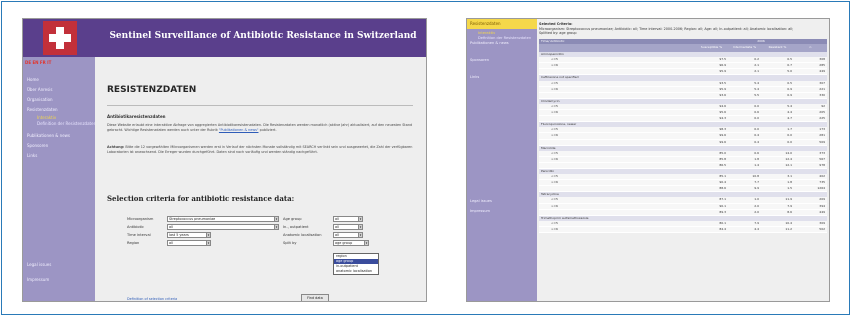 The width and height of the screenshot is (851, 316). Describe the element at coordinates (811, 230) in the screenshot. I see `value-cell: 502` at that location.